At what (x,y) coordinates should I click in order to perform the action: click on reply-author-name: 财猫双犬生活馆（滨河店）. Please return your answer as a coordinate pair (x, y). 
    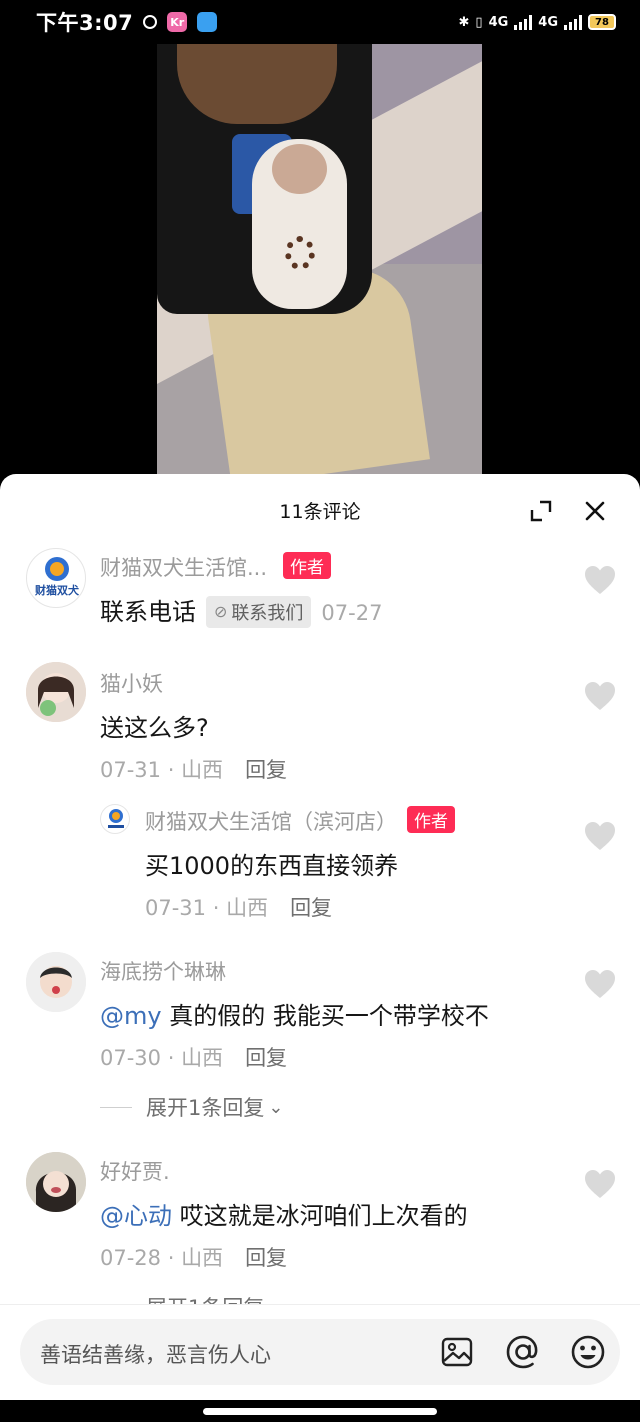
    Looking at the image, I should click on (271, 822).